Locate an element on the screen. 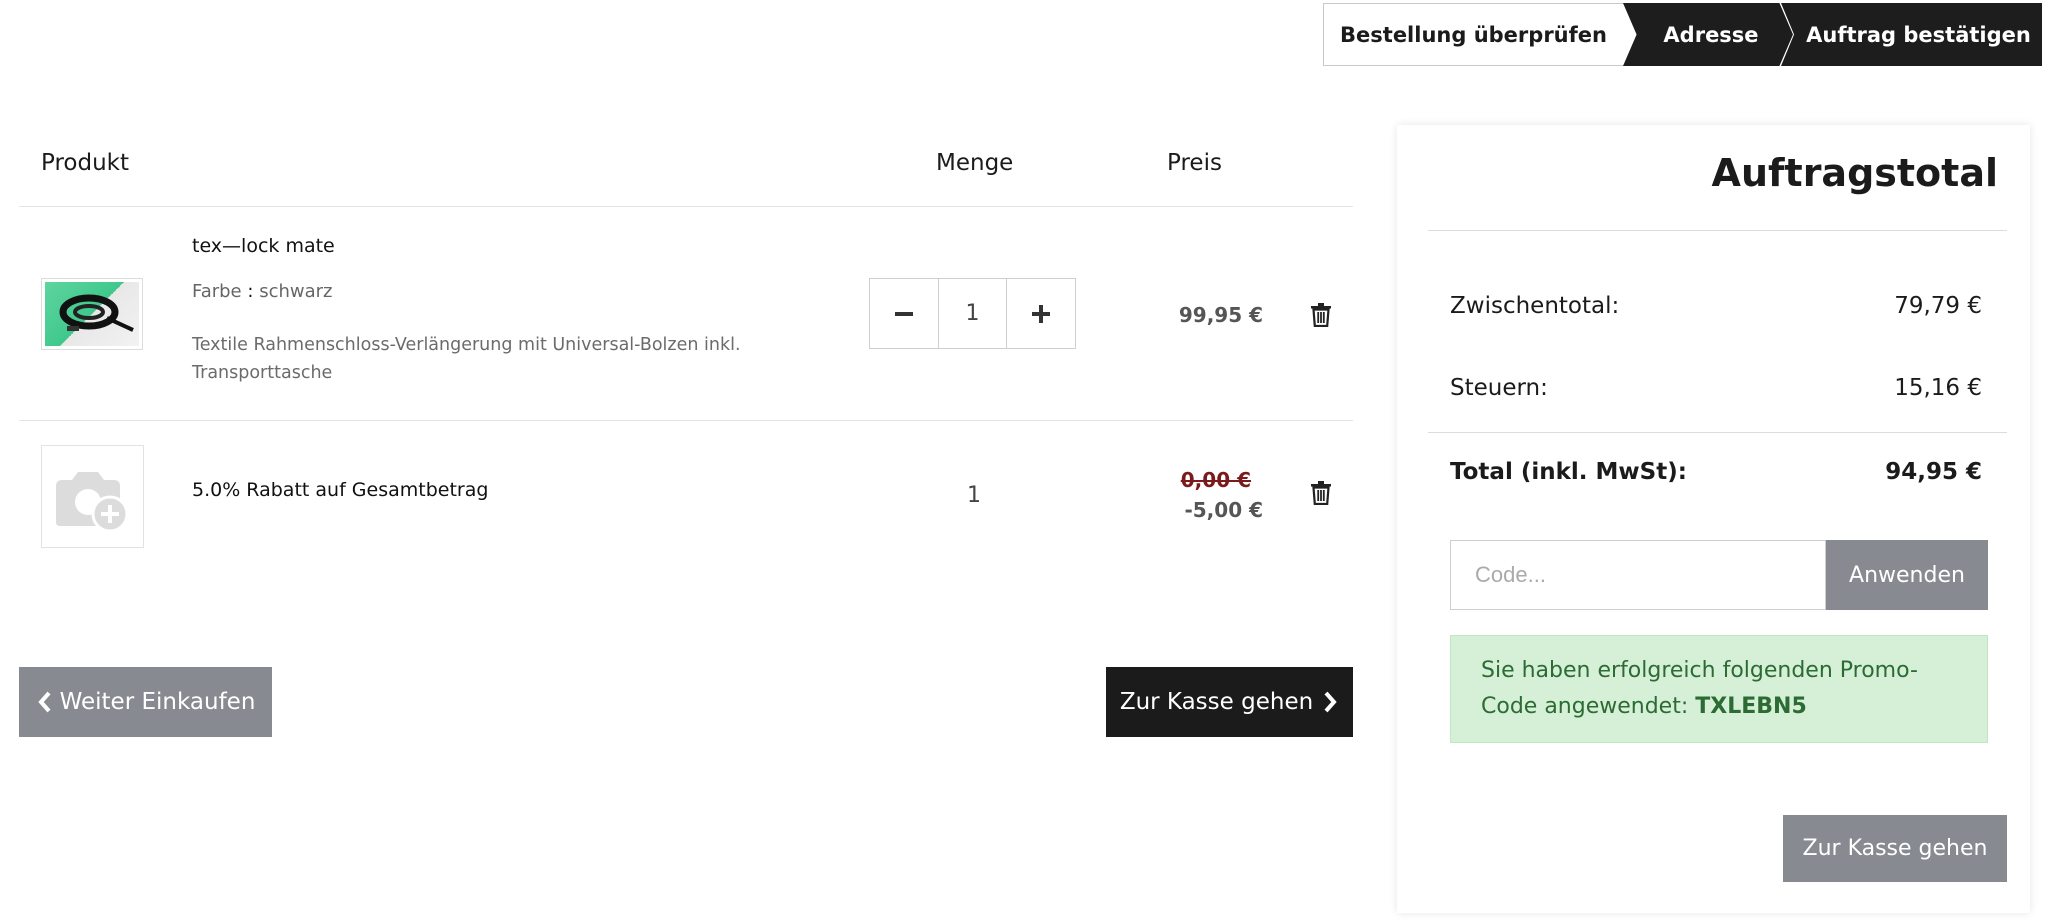 This screenshot has width=2048, height=921. tax-row: Steuern: 15,16 € is located at coordinates (1716, 388).